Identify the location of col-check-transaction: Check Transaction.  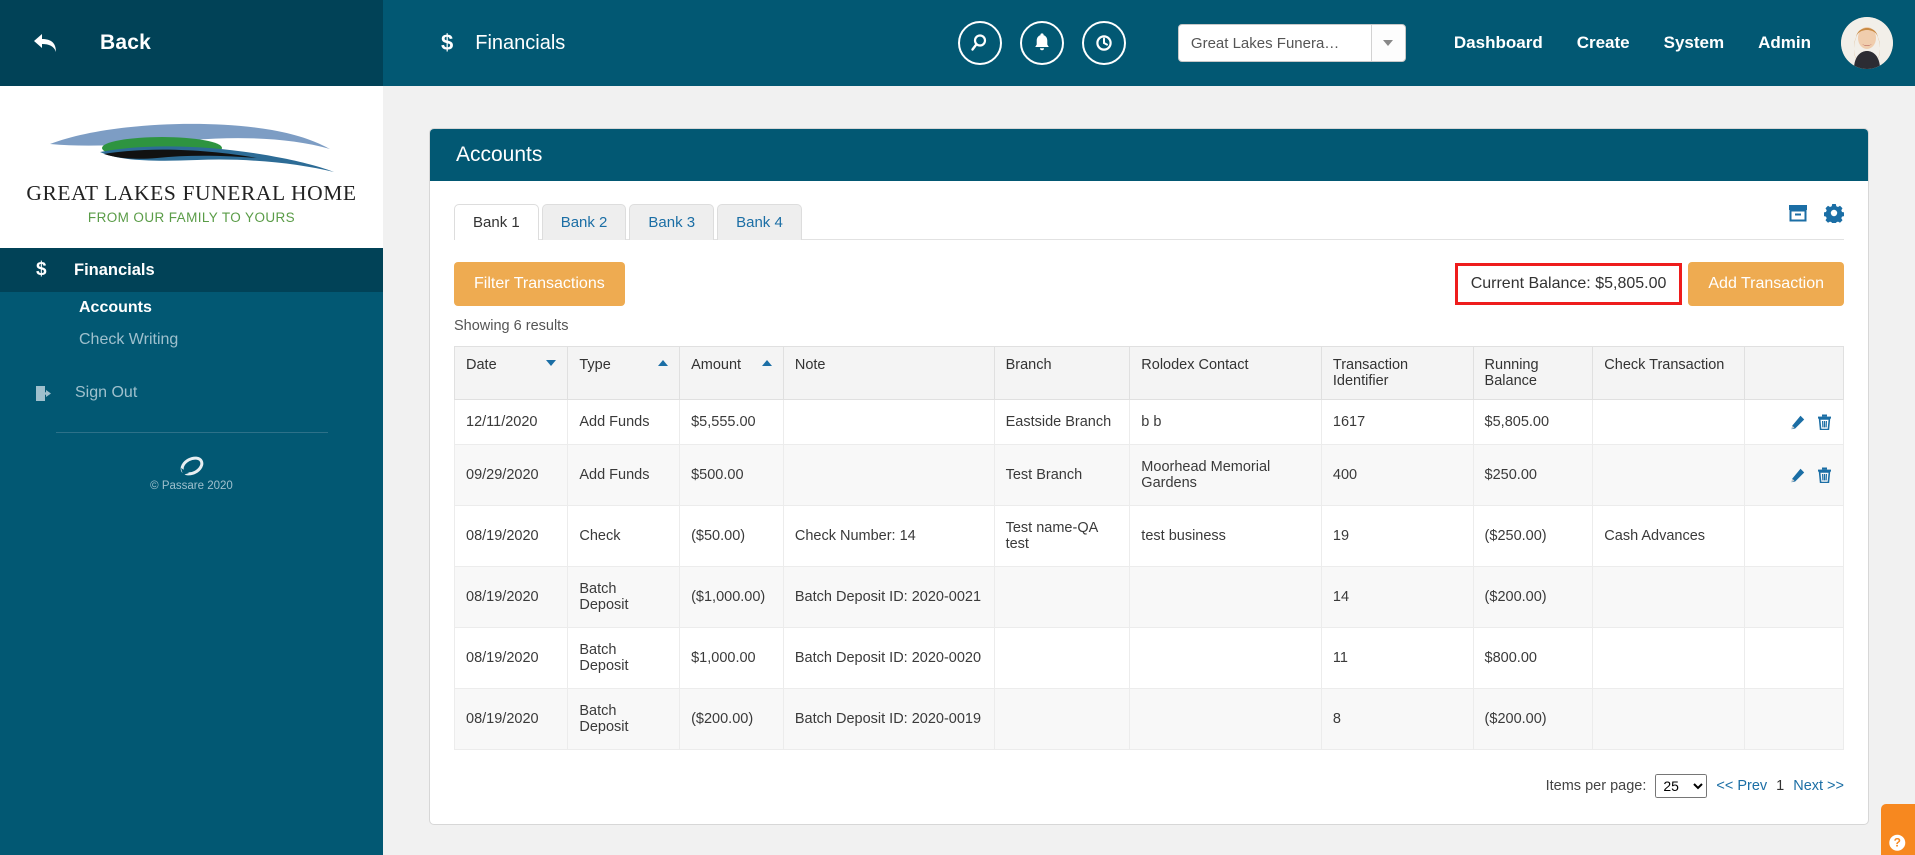
(1668, 373).